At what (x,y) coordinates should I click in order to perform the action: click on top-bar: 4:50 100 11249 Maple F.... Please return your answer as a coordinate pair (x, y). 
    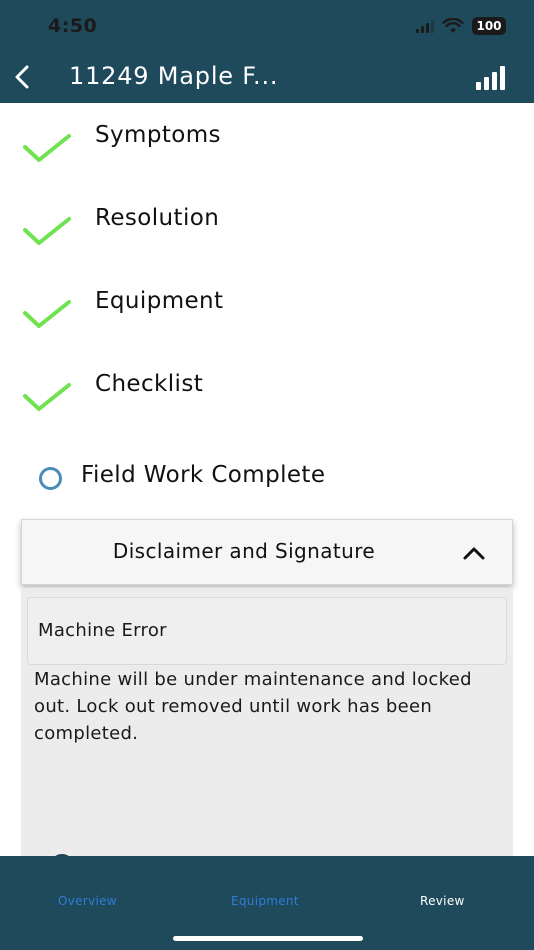
    Looking at the image, I should click on (267, 51).